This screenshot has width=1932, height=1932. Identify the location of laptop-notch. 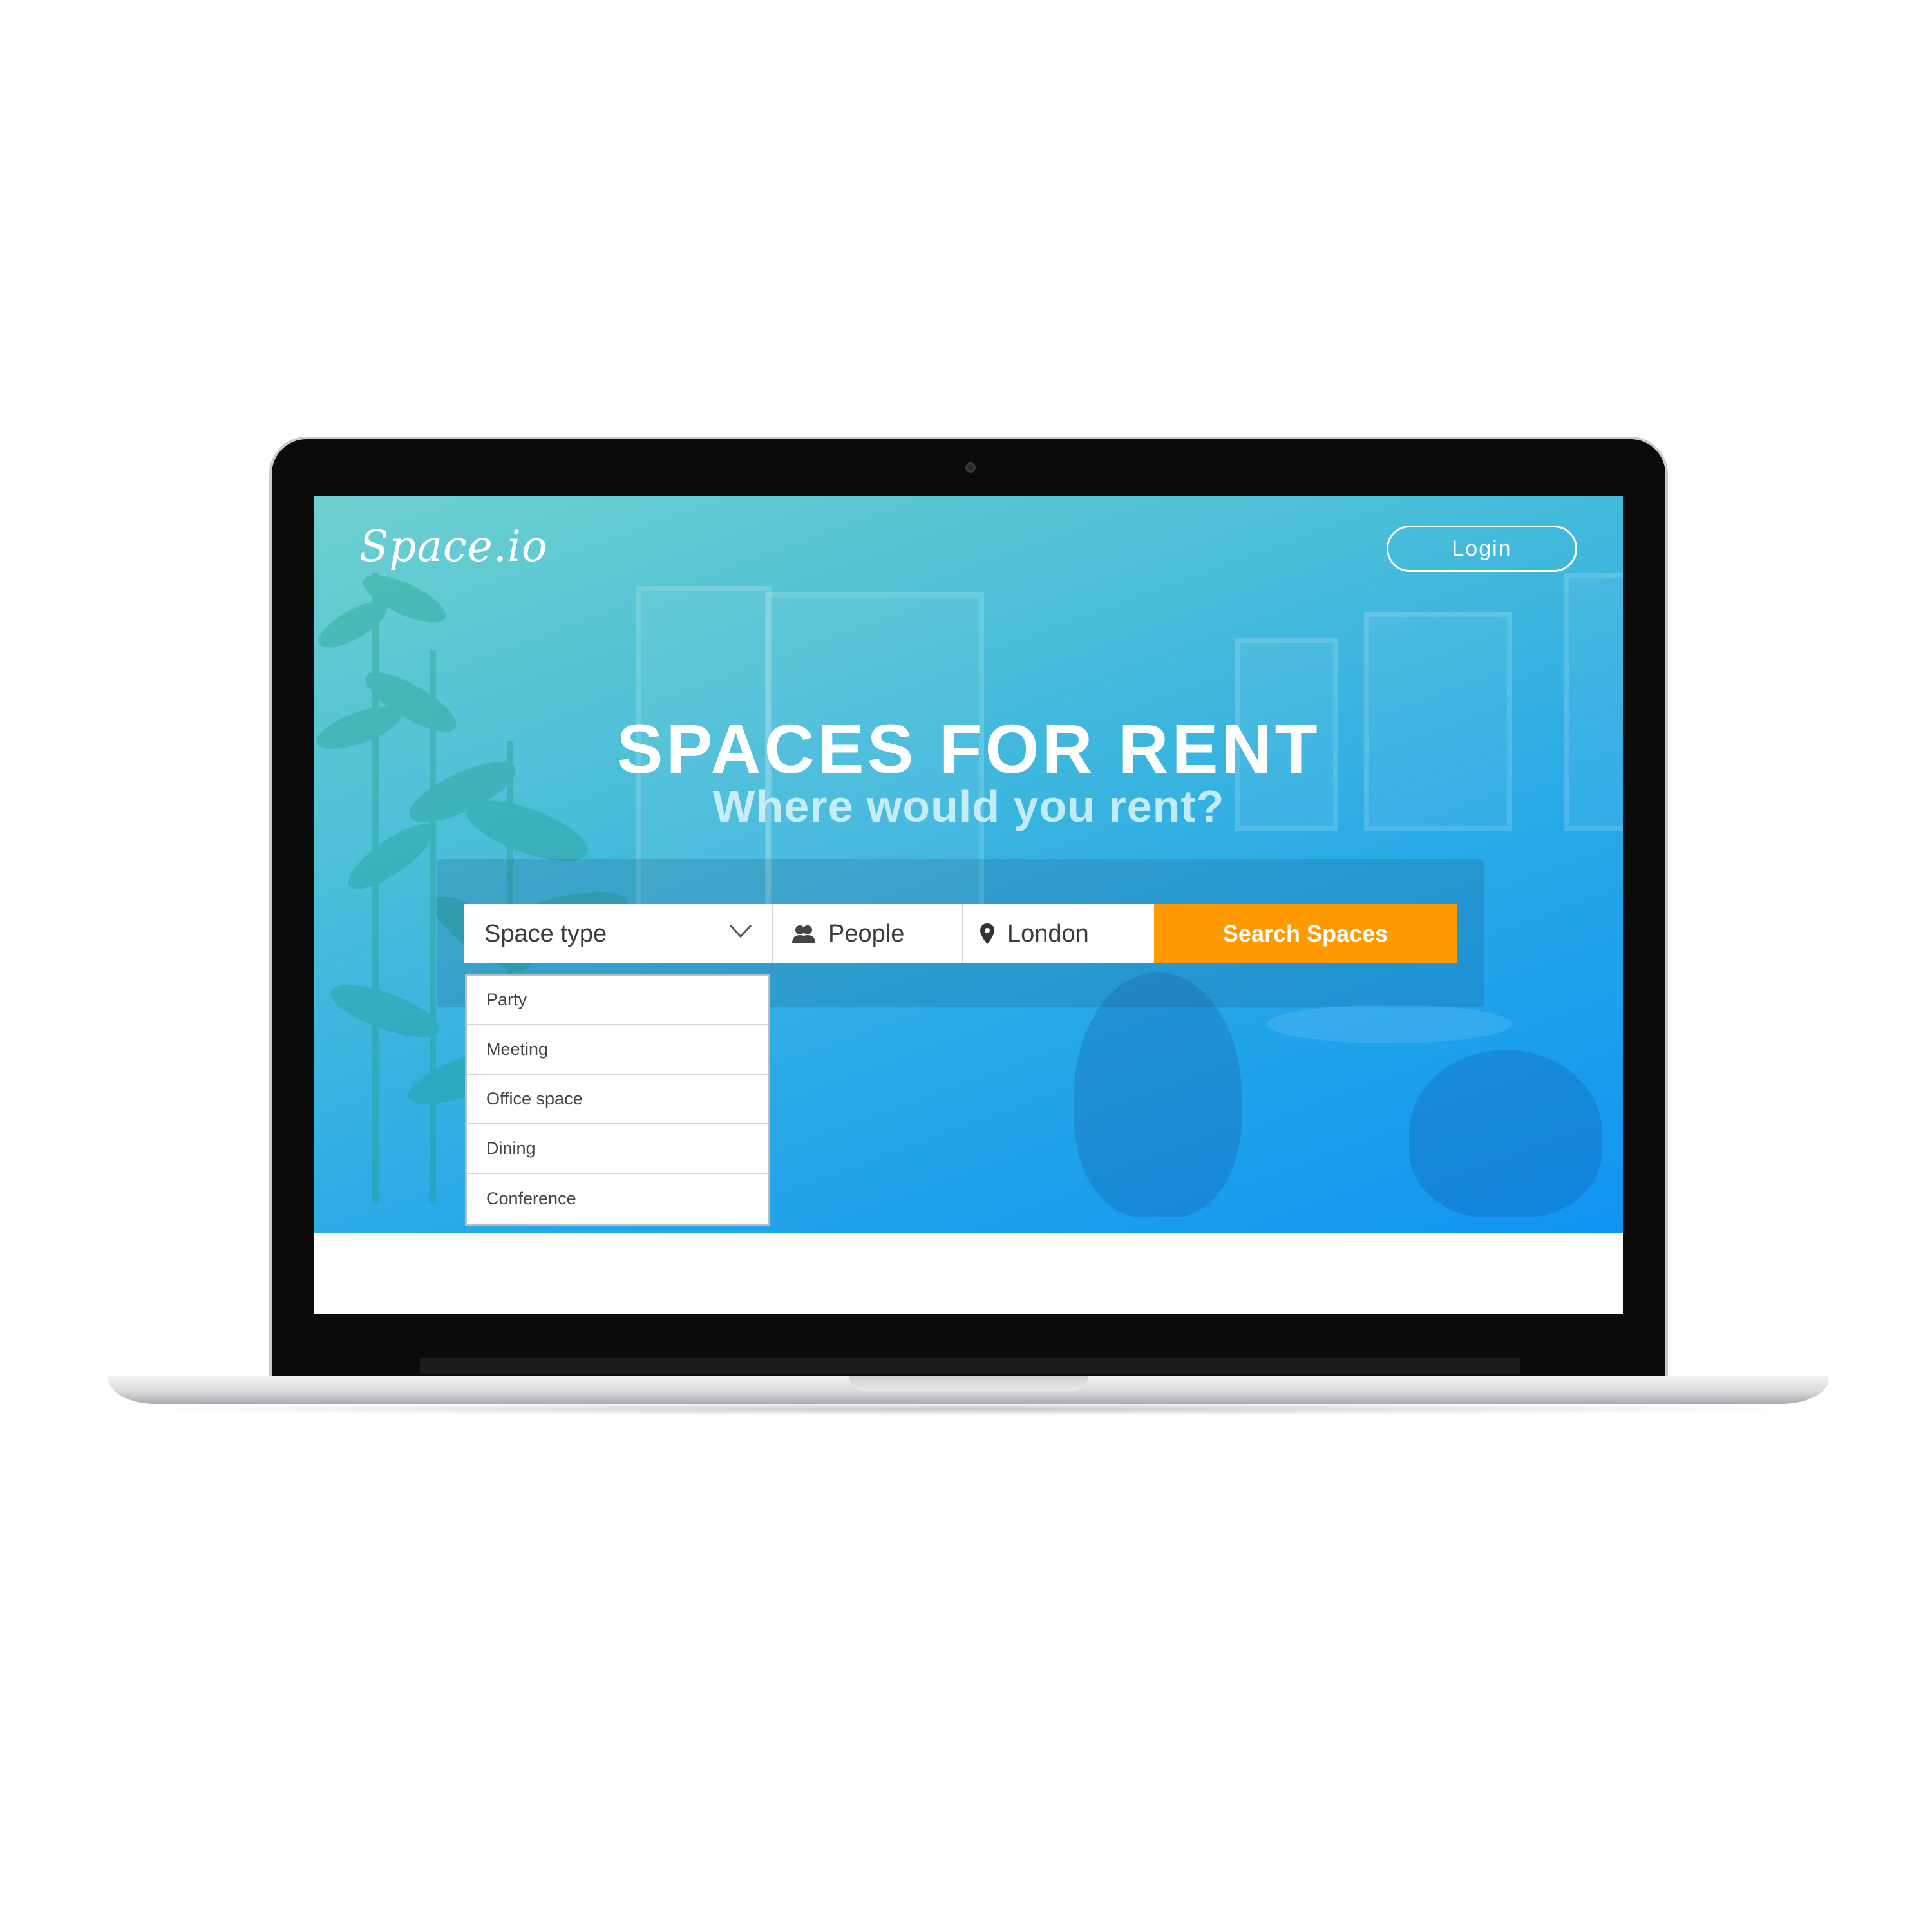
(969, 1384).